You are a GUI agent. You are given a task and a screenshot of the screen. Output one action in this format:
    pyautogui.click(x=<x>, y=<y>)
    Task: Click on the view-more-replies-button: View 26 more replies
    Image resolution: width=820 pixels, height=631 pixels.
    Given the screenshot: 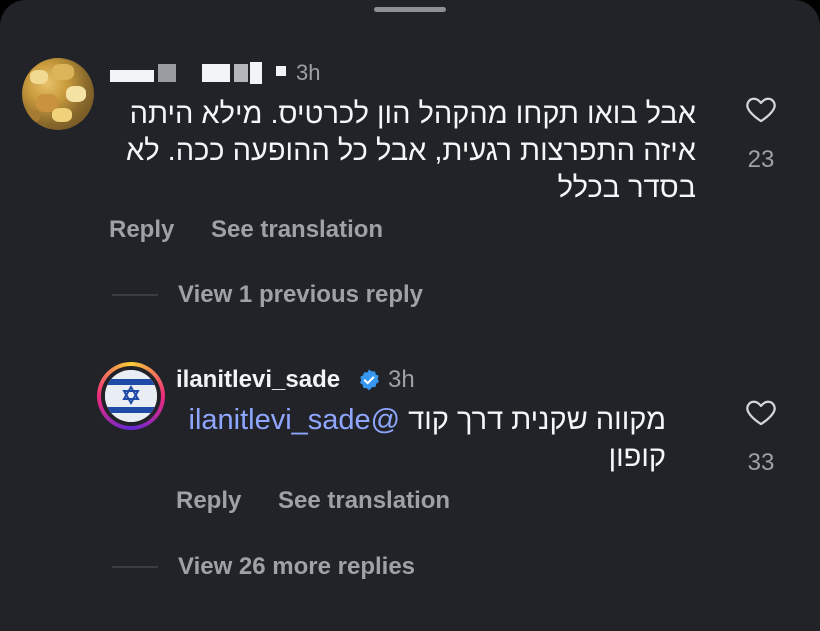 What is the action you would take?
    pyautogui.click(x=296, y=567)
    